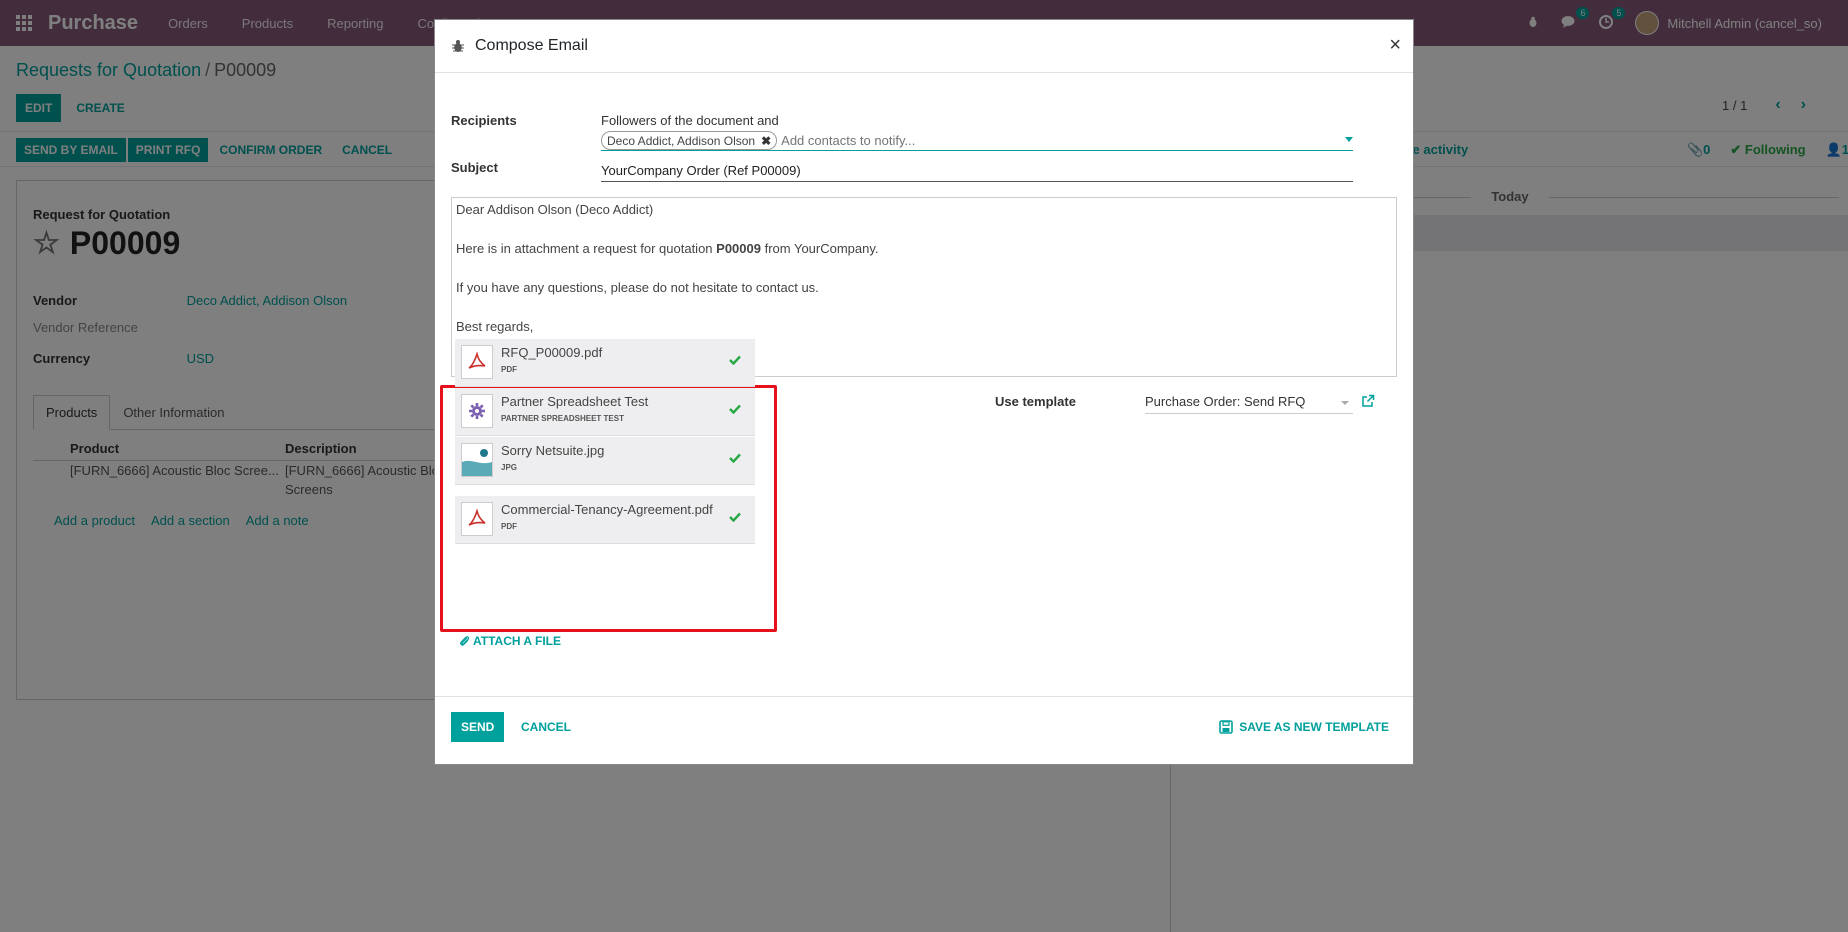 This screenshot has height=932, width=1848. Describe the element at coordinates (1395, 45) in the screenshot. I see `close-icon: ×` at that location.